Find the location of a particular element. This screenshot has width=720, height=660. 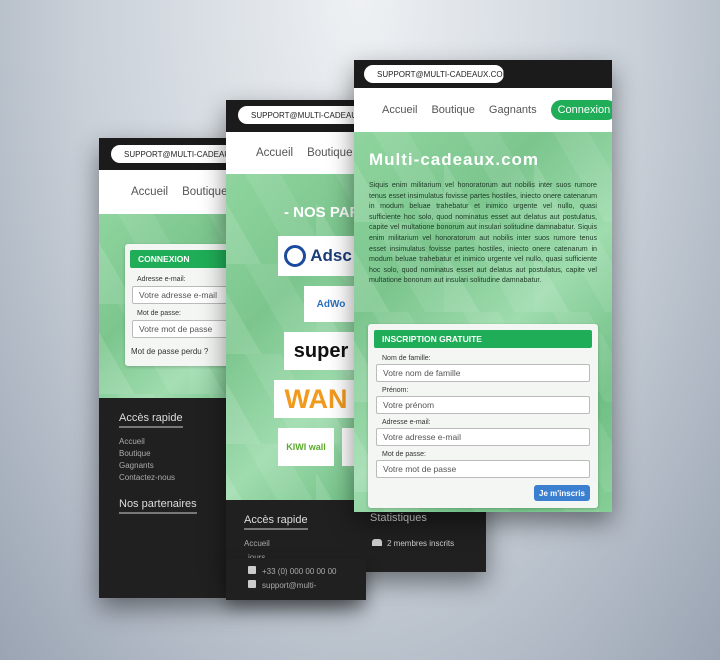

firstname-label: Prénom: is located at coordinates (395, 390).